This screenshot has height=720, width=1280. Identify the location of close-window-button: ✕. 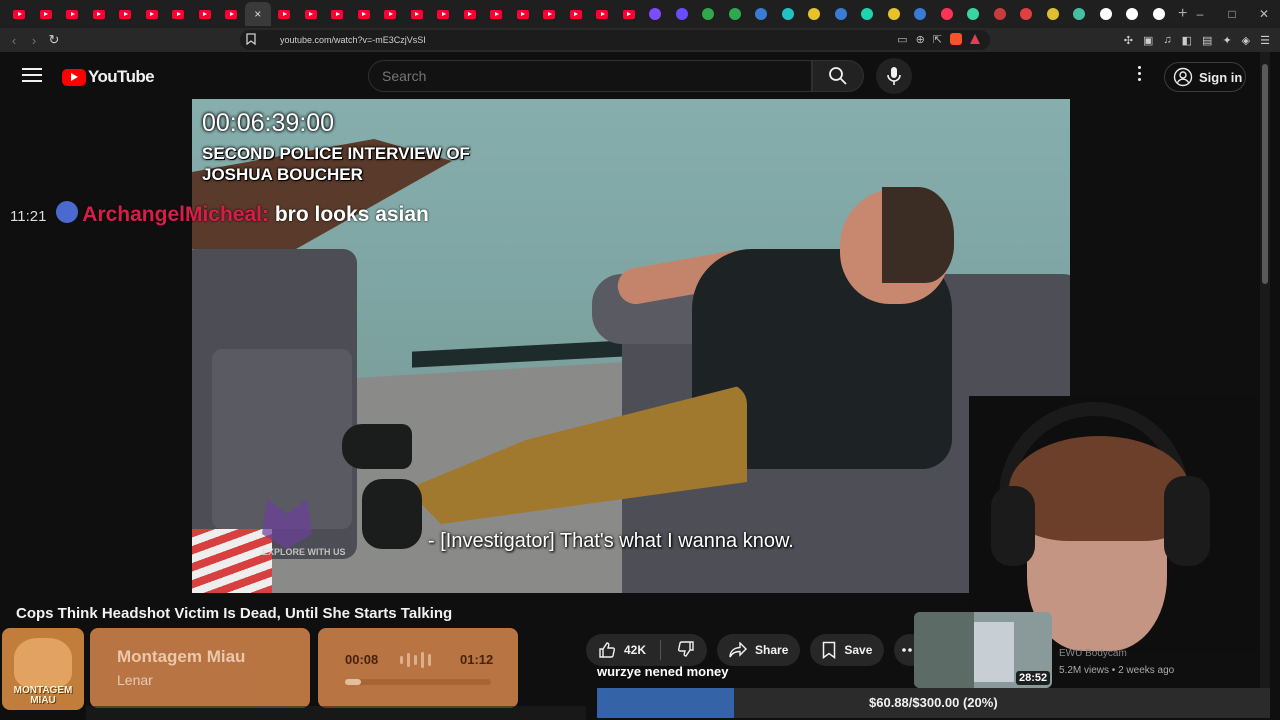
(1264, 14).